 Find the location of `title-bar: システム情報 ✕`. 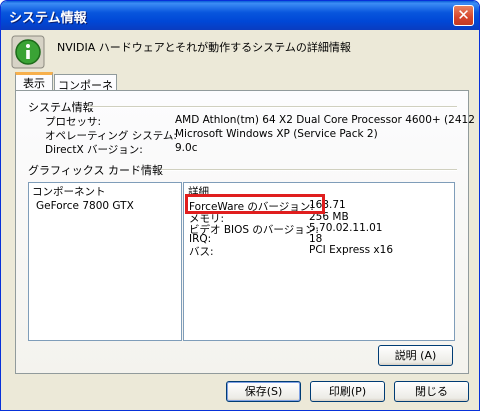

title-bar: システム情報 ✕ is located at coordinates (240, 15).